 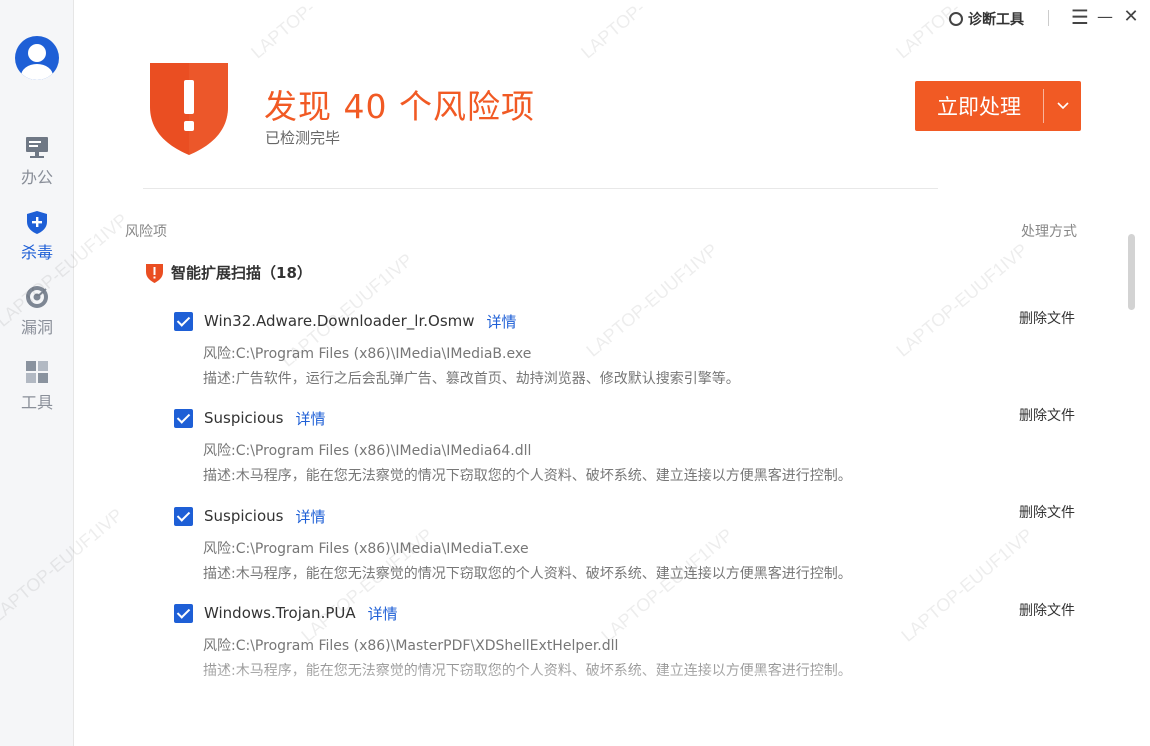 I want to click on user-avatar, so click(x=37, y=58).